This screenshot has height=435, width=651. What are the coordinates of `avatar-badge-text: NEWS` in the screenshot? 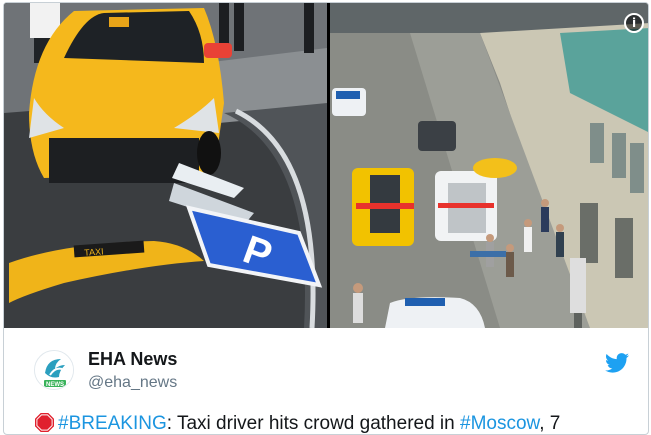 It's located at (55, 385).